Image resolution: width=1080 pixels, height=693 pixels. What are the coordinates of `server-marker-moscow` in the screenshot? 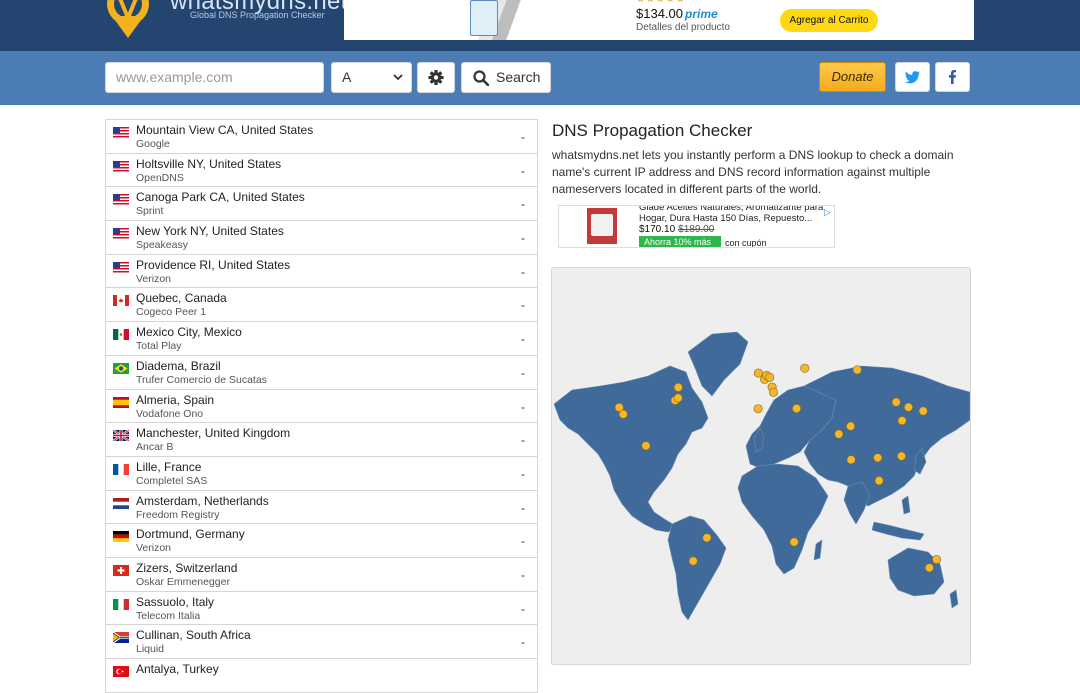 It's located at (805, 368).